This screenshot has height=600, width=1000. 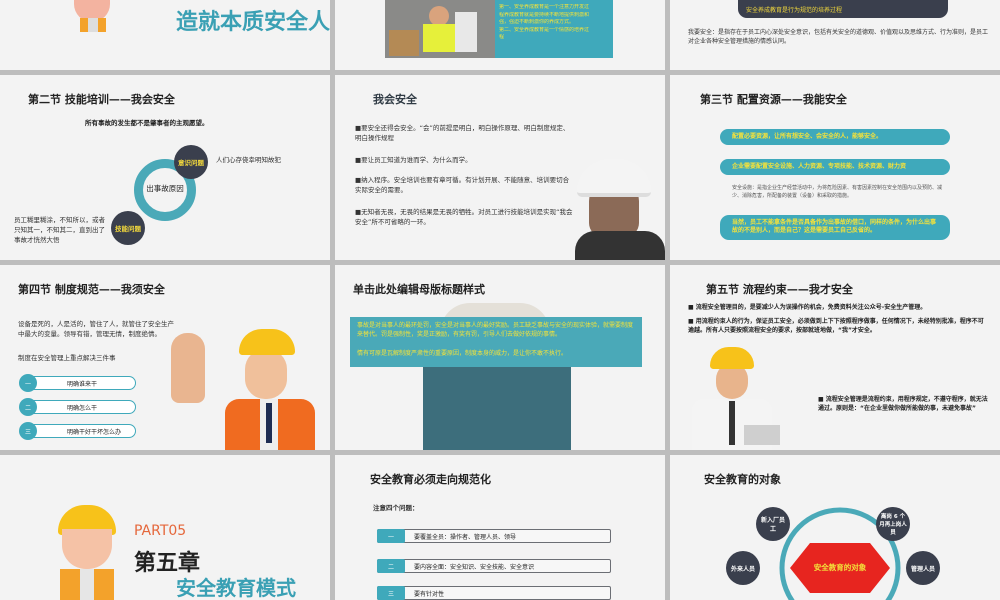 I want to click on rule-bar: 二 要内容全面：安全知识、安全技能、安全意识, so click(x=494, y=566).